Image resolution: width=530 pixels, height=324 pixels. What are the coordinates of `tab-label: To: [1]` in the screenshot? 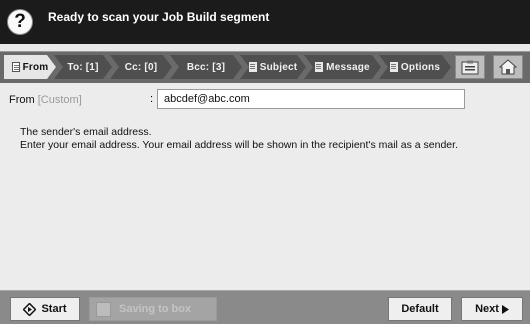 It's located at (83, 67).